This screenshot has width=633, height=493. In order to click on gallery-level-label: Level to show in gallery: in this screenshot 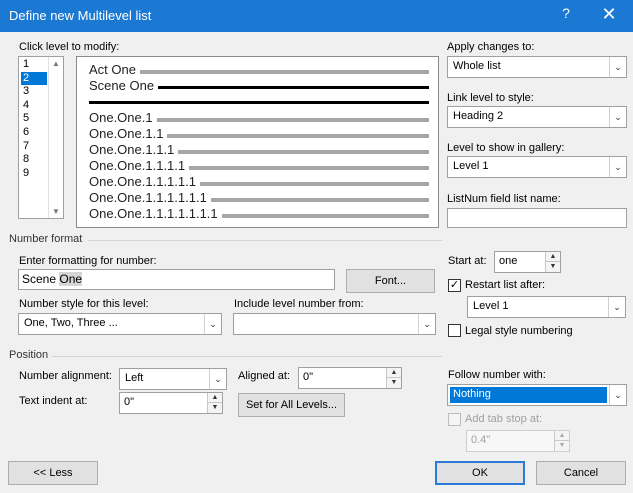, I will do `click(506, 148)`.